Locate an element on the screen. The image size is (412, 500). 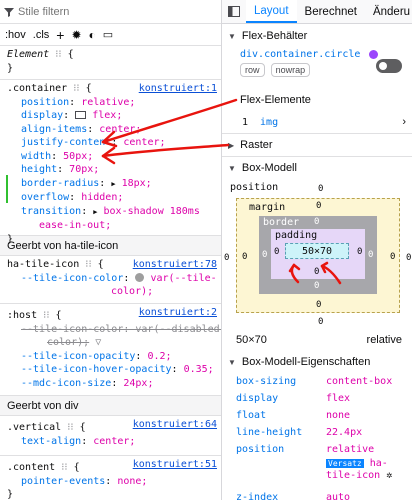
border-bottom-value: 0 is located at coordinates (316, 286).